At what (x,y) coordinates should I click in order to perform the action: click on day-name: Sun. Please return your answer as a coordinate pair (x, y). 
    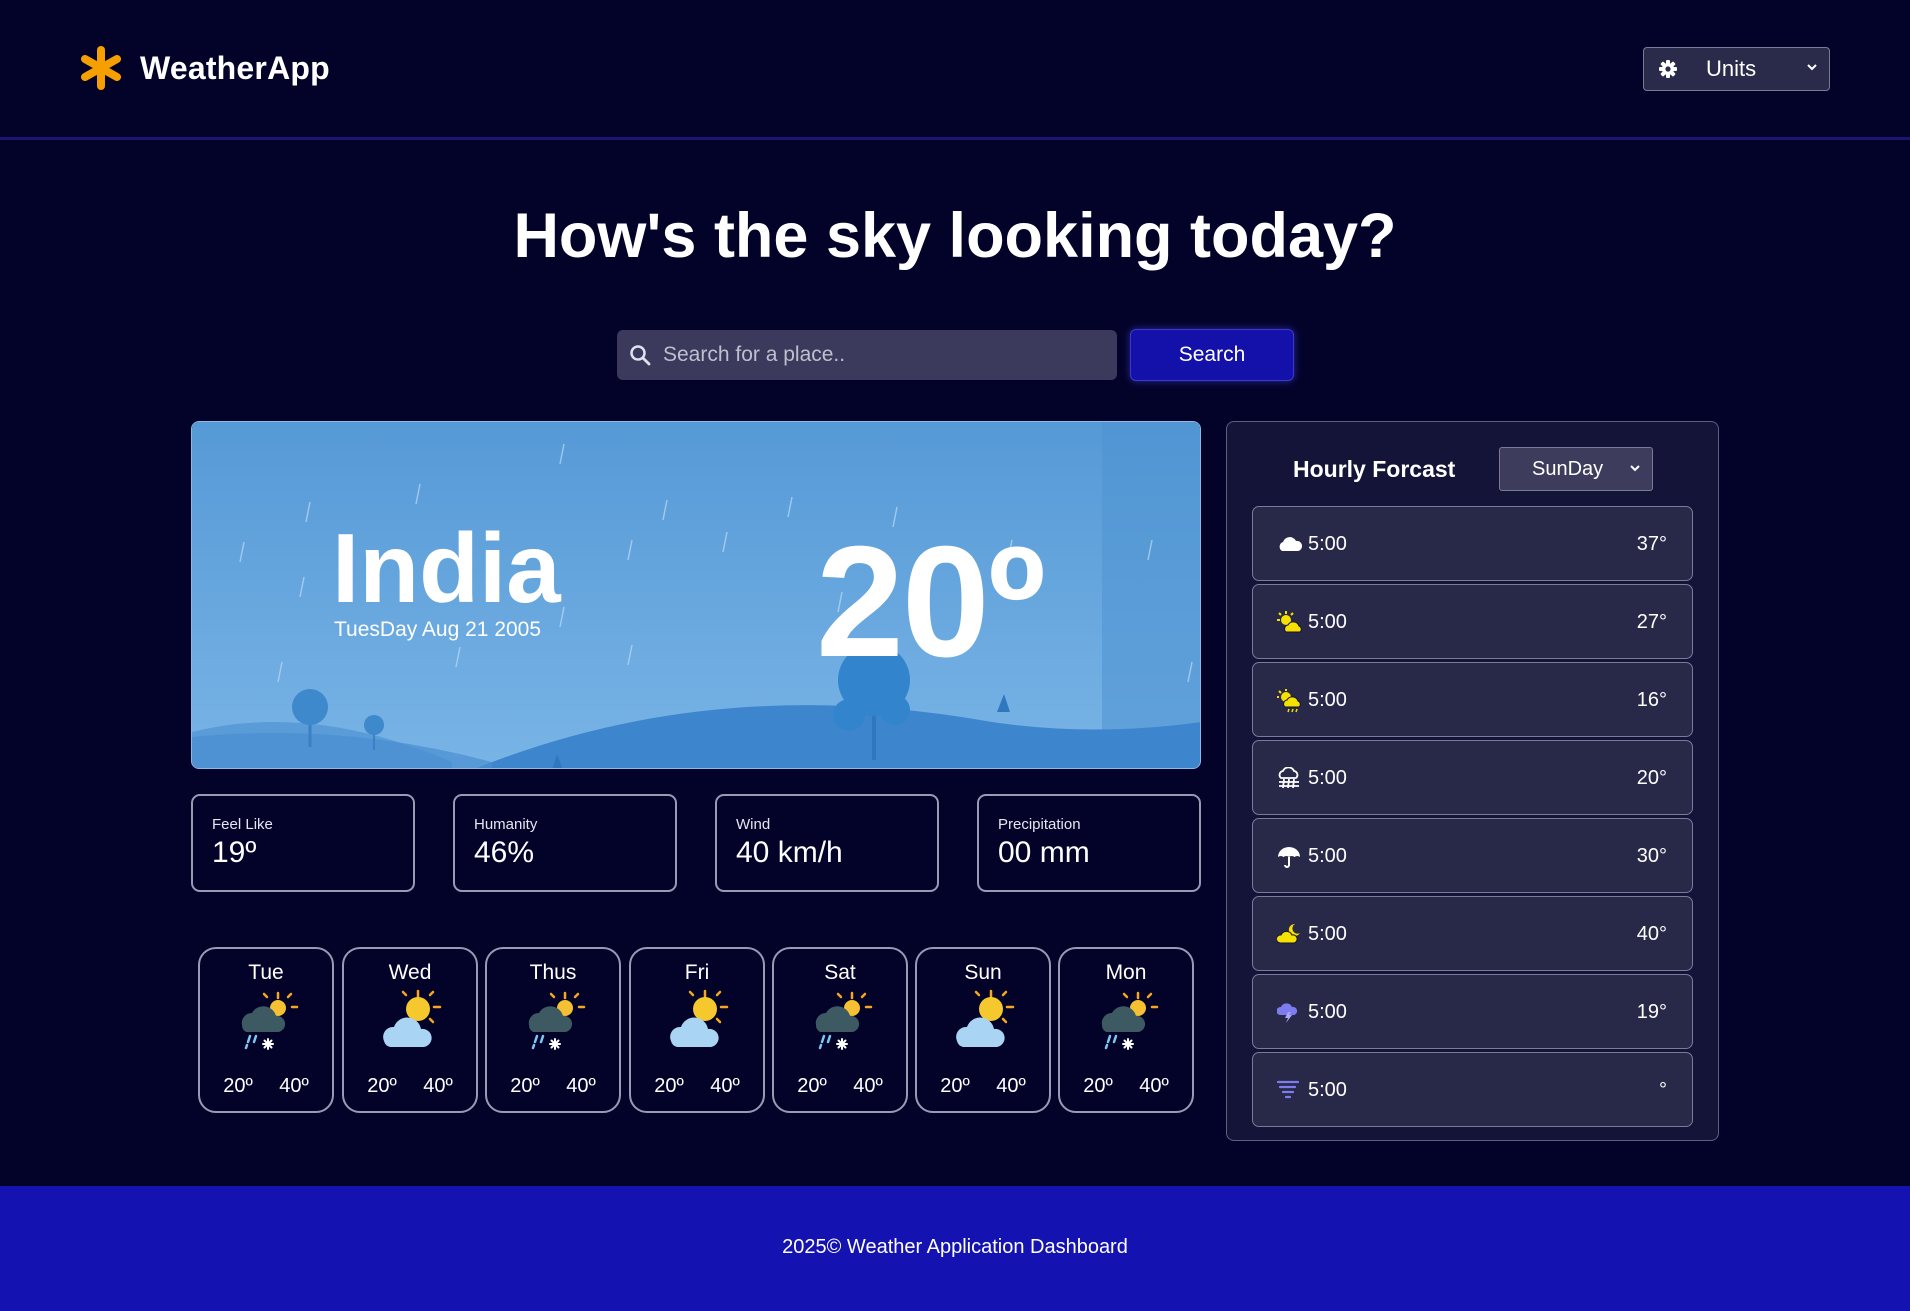
    Looking at the image, I should click on (983, 972).